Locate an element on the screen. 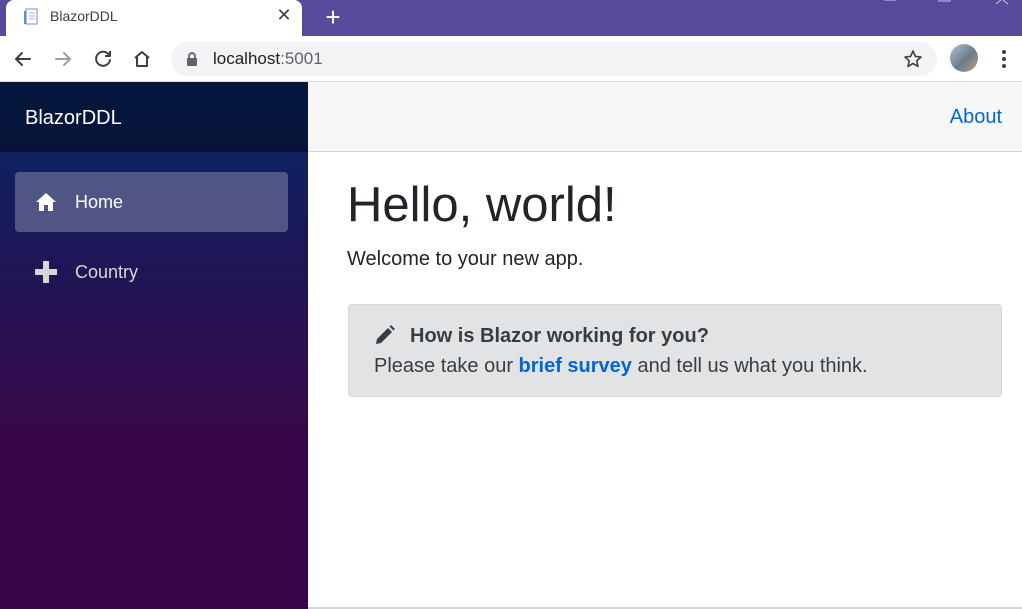  profile-avatar is located at coordinates (964, 58).